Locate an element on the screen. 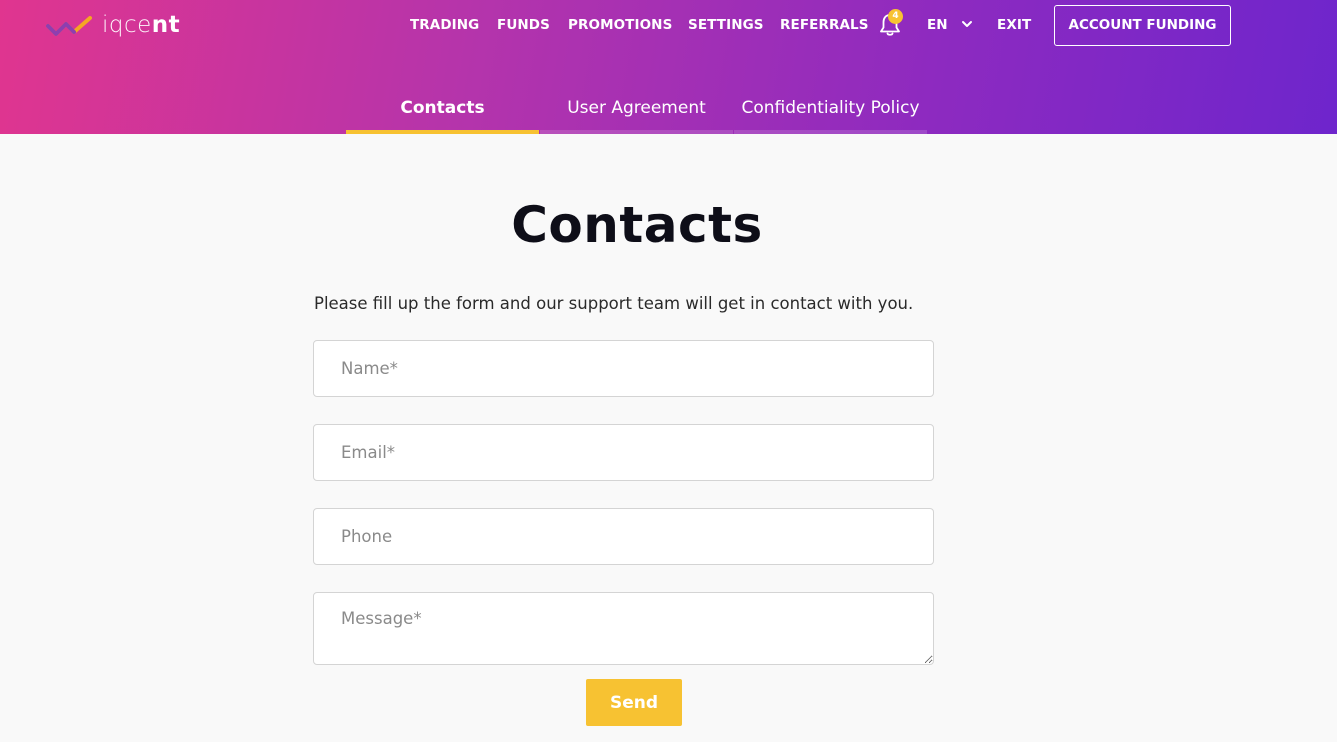 The image size is (1337, 742). message-textarea is located at coordinates (623, 628).